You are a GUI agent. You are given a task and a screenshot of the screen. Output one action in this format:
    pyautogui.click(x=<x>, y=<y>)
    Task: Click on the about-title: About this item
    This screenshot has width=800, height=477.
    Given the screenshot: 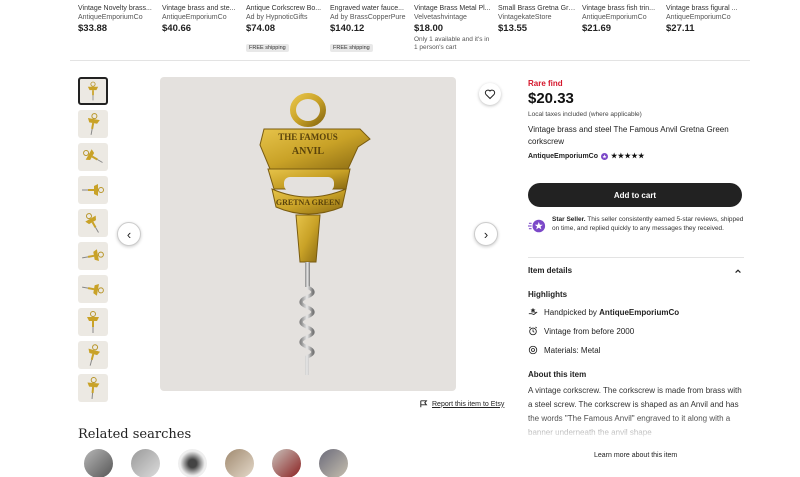 What is the action you would take?
    pyautogui.click(x=557, y=374)
    